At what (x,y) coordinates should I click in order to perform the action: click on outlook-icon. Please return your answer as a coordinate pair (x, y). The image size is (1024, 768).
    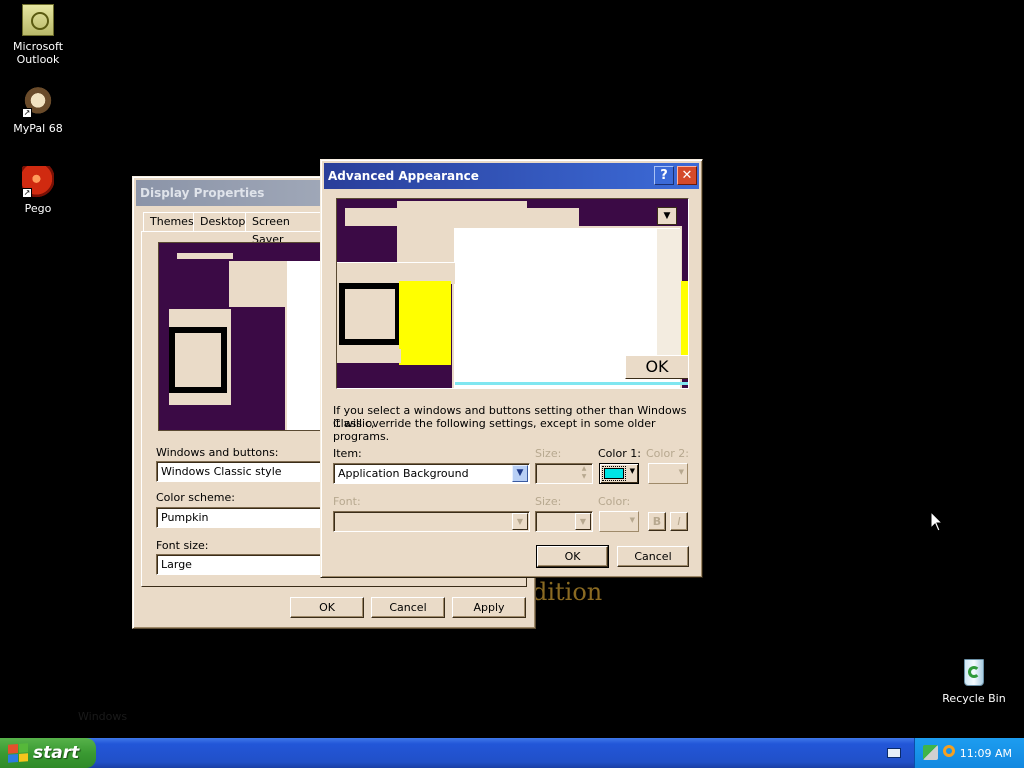
    Looking at the image, I should click on (38, 20).